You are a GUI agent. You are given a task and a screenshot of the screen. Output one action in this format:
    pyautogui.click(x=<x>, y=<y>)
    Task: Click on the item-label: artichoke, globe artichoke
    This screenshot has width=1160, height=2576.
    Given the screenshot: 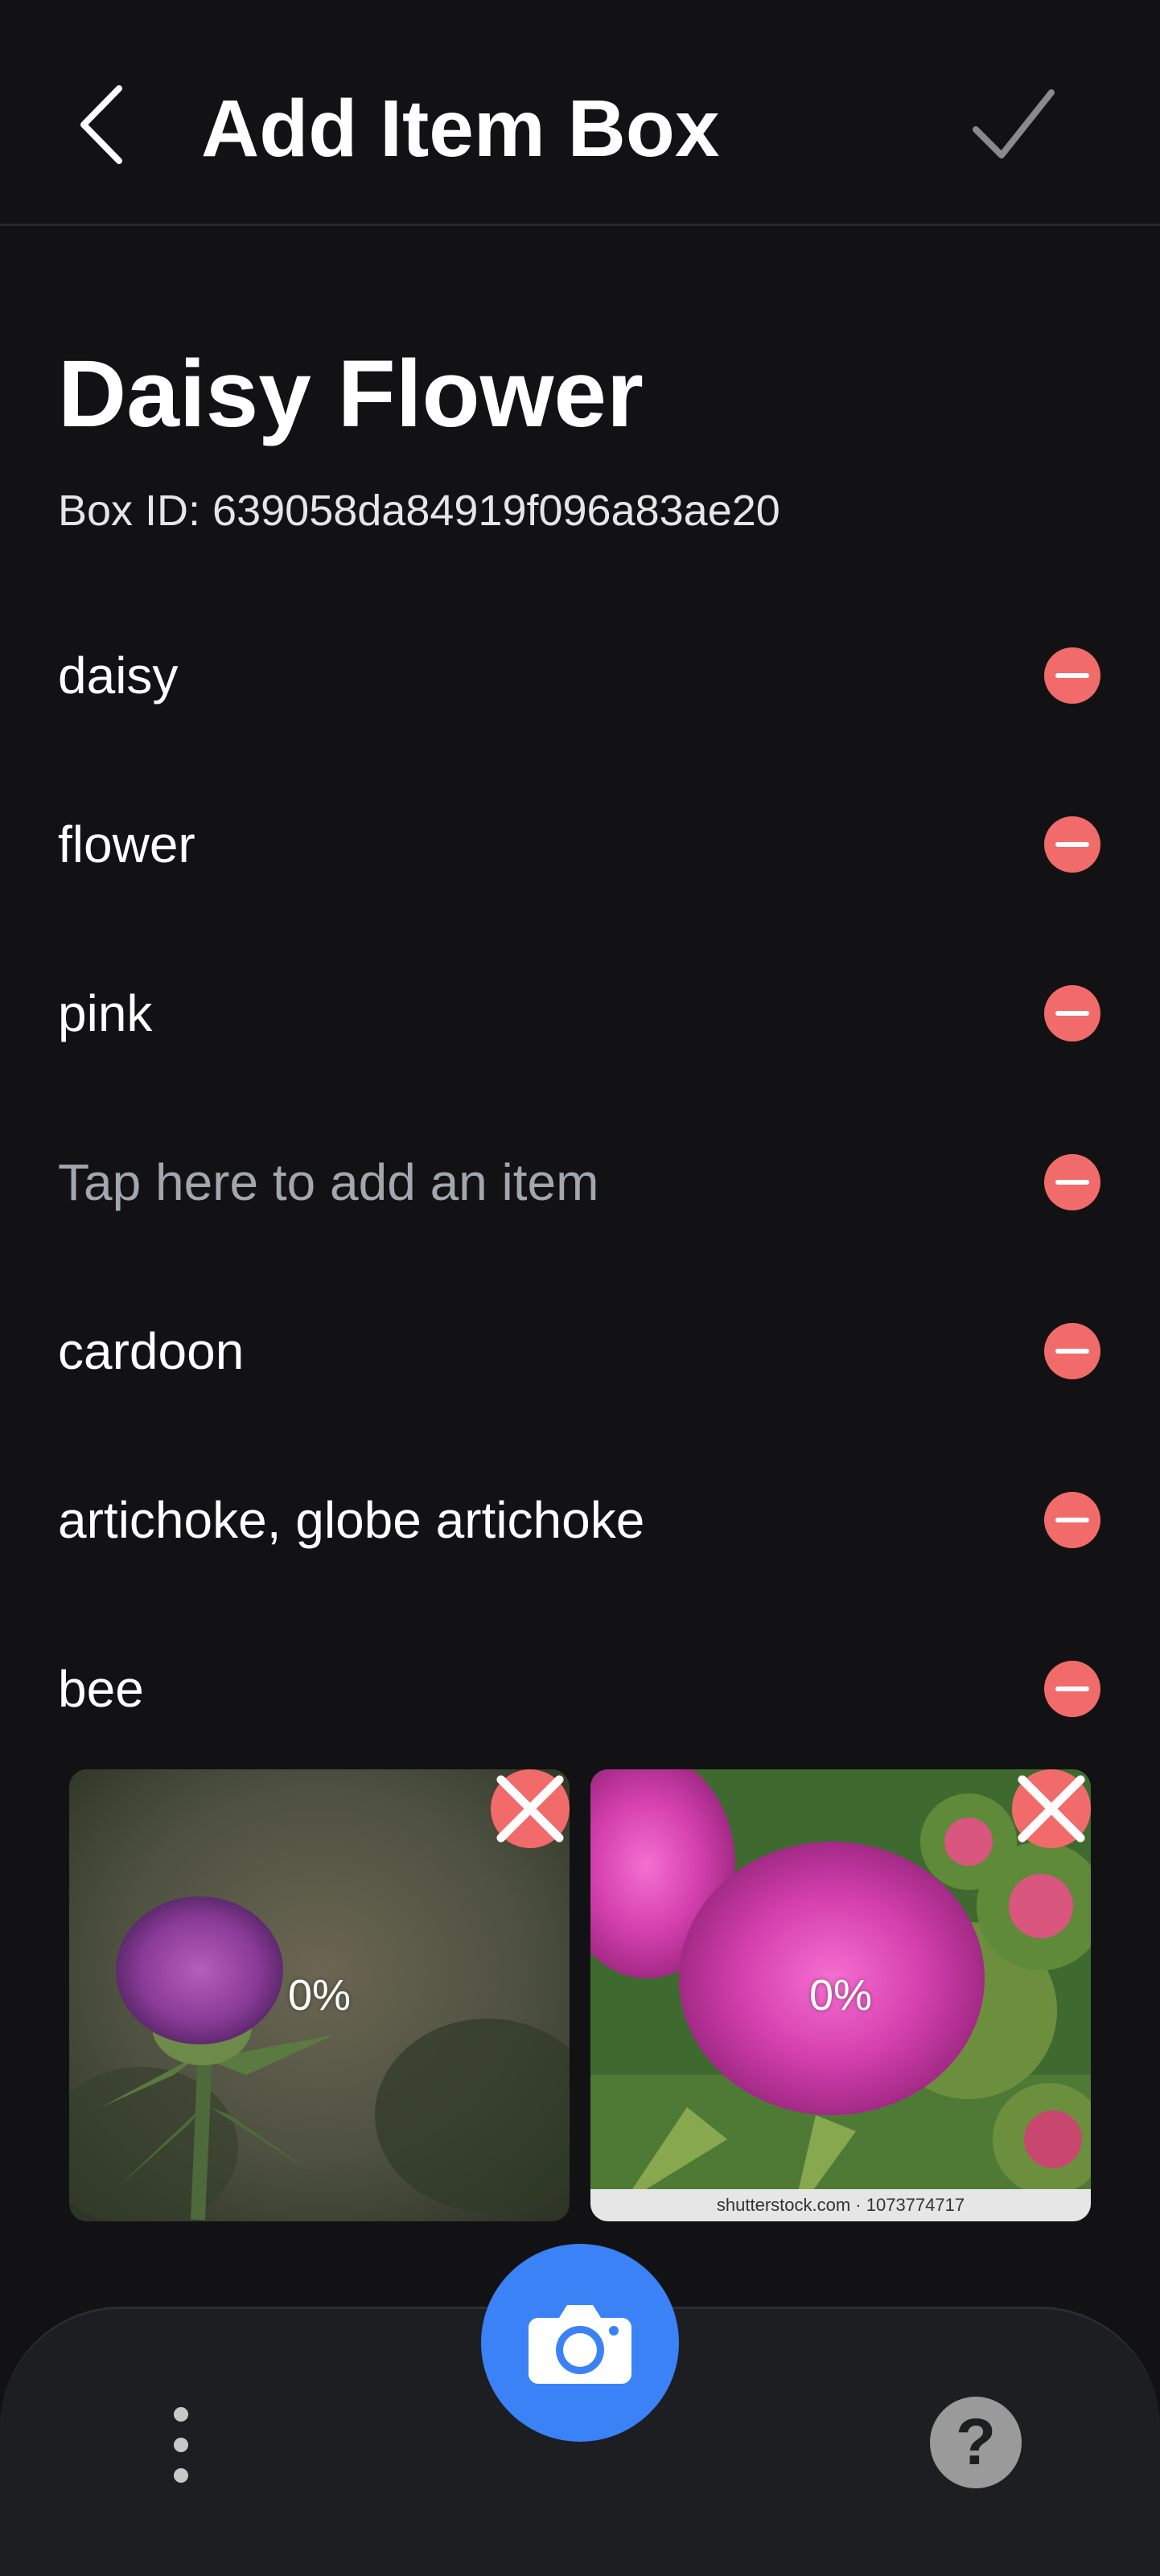 What is the action you would take?
    pyautogui.click(x=351, y=1520)
    